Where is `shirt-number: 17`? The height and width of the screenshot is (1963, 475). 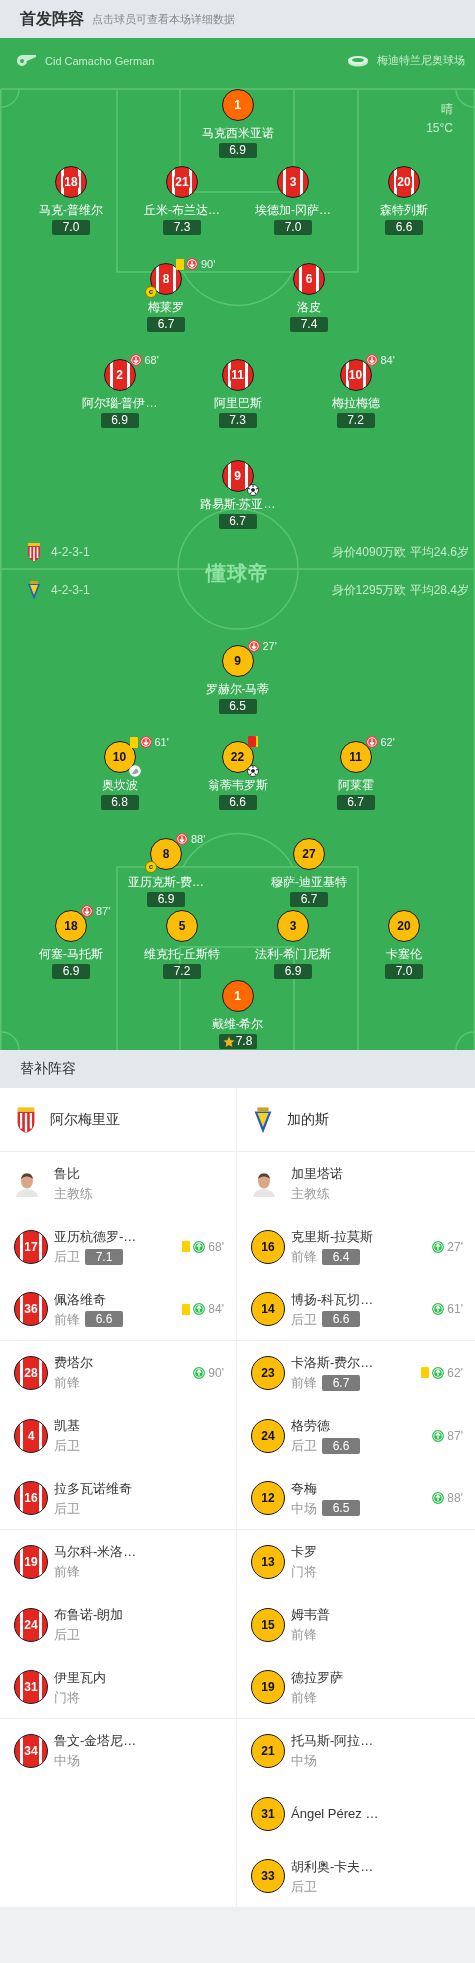
shirt-number: 17 is located at coordinates (31, 1246).